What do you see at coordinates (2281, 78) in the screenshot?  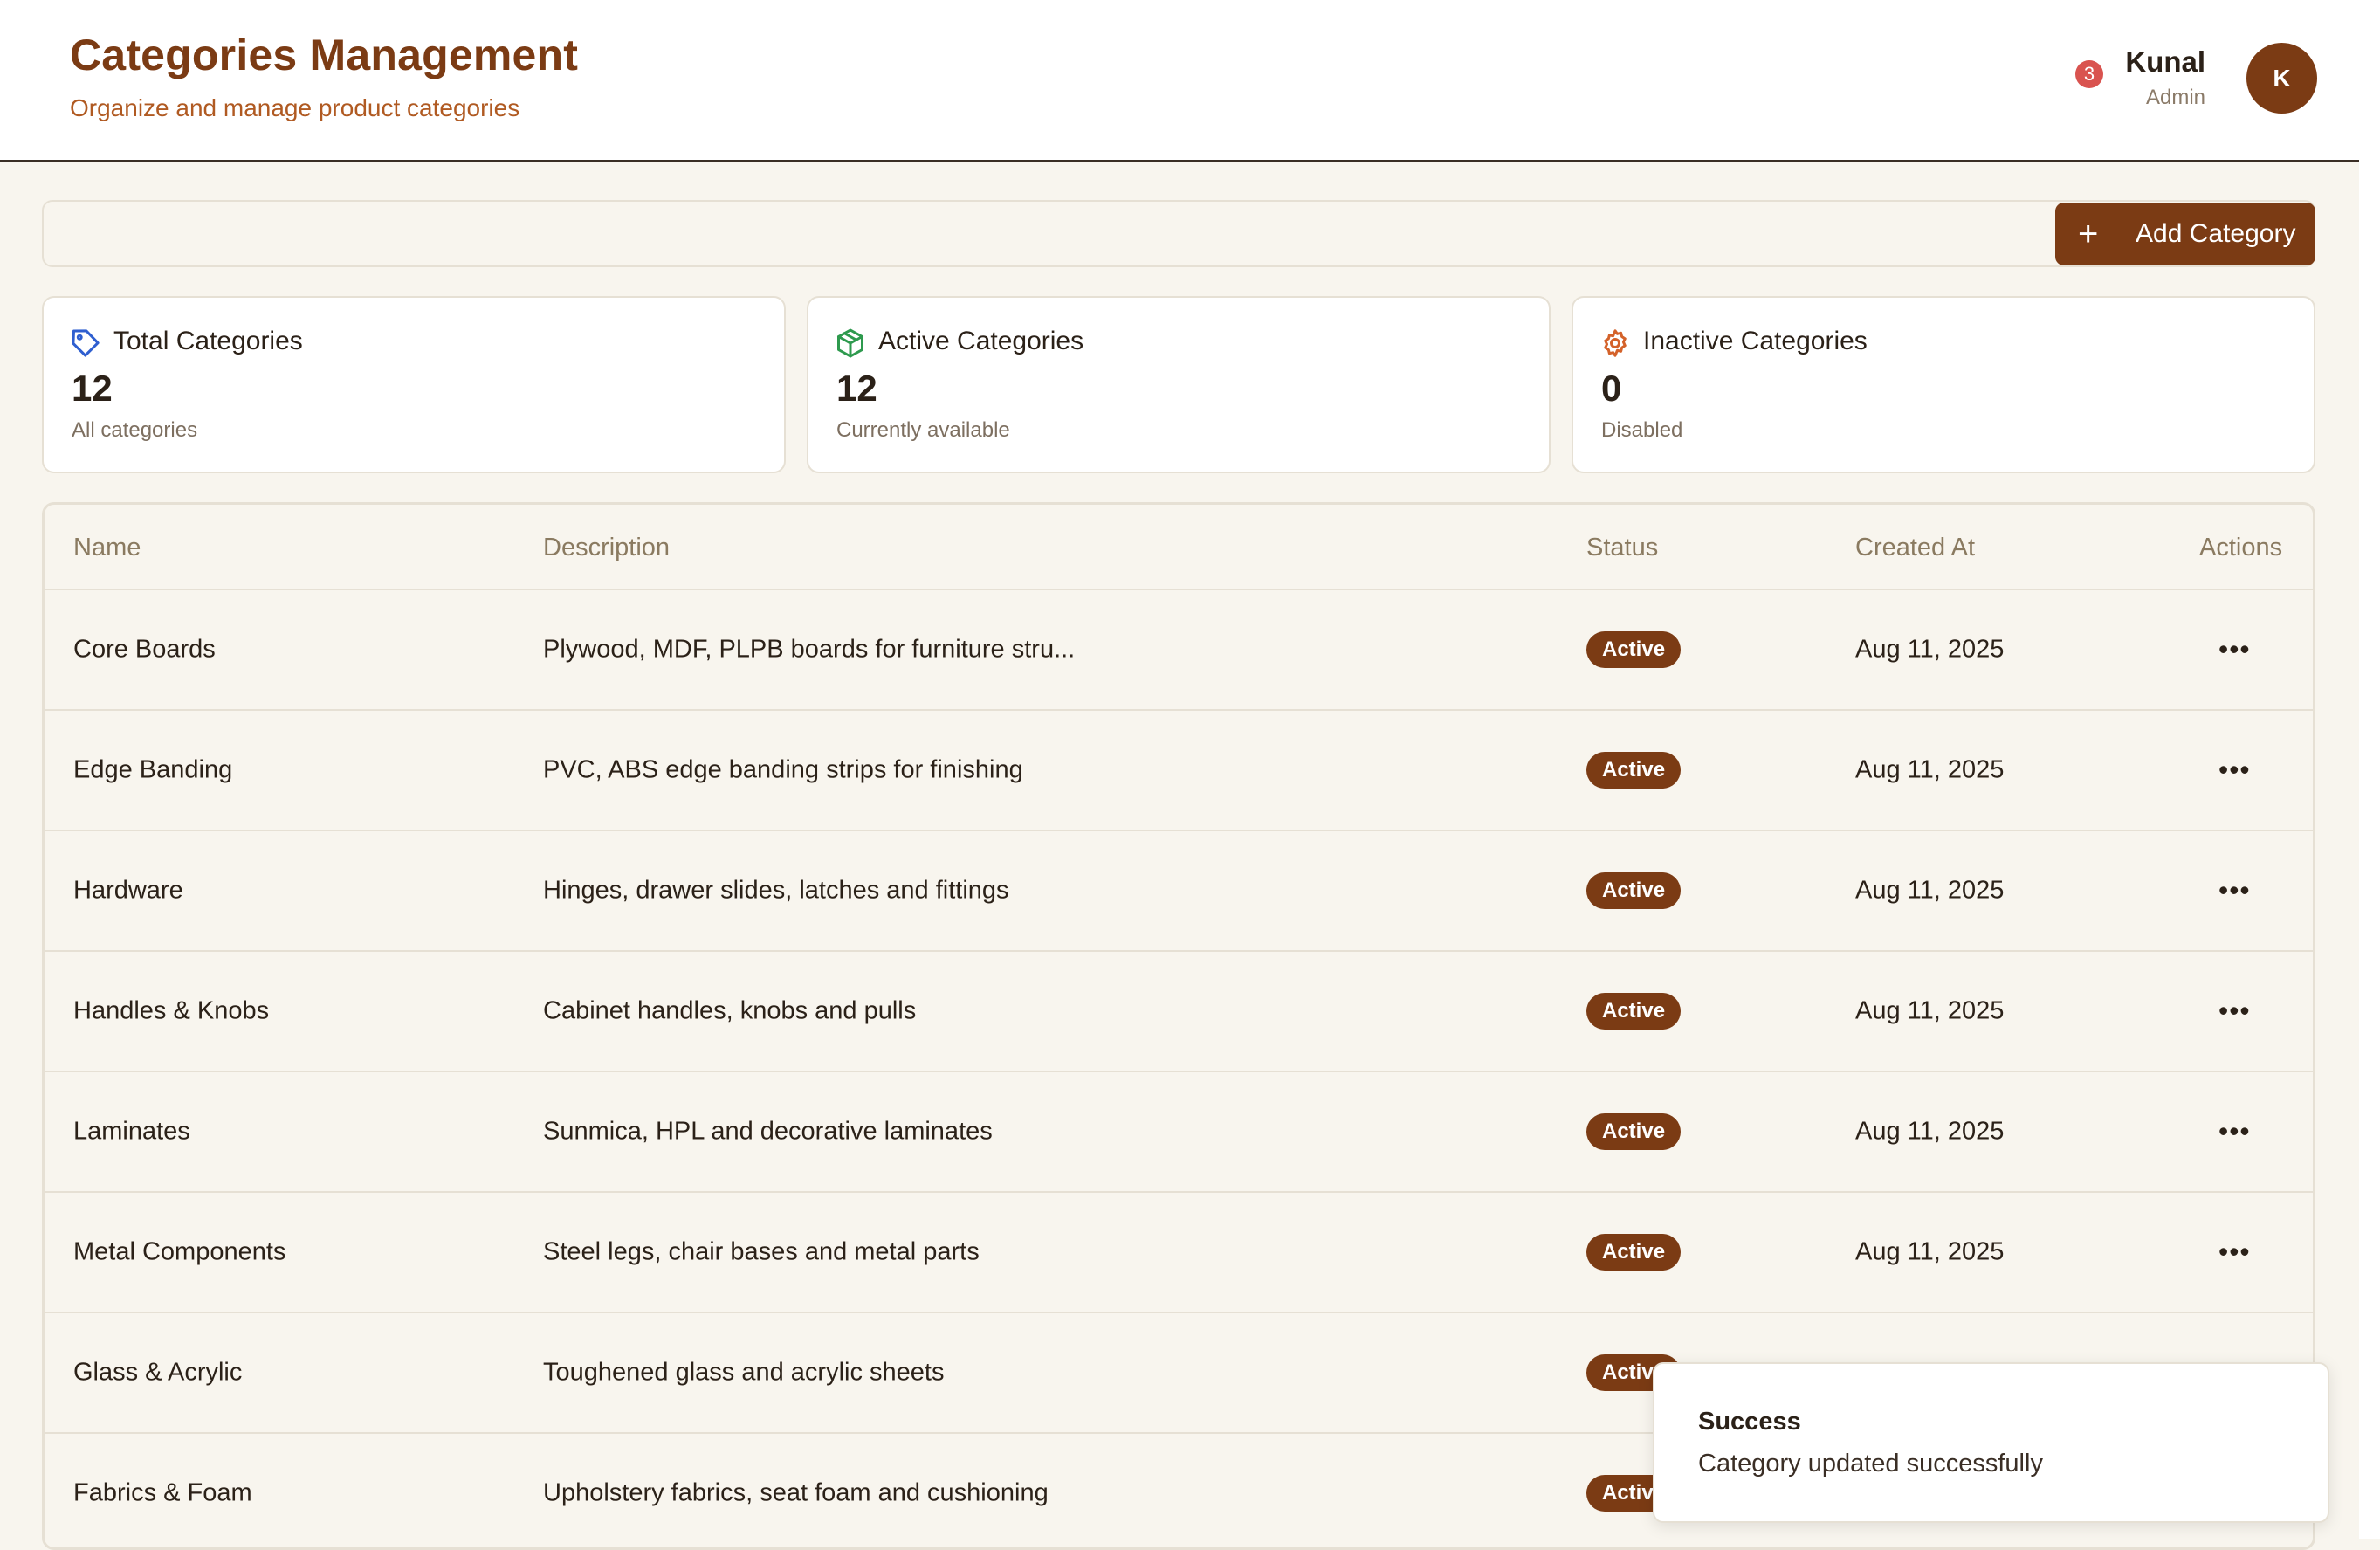 I see `avatar: K` at bounding box center [2281, 78].